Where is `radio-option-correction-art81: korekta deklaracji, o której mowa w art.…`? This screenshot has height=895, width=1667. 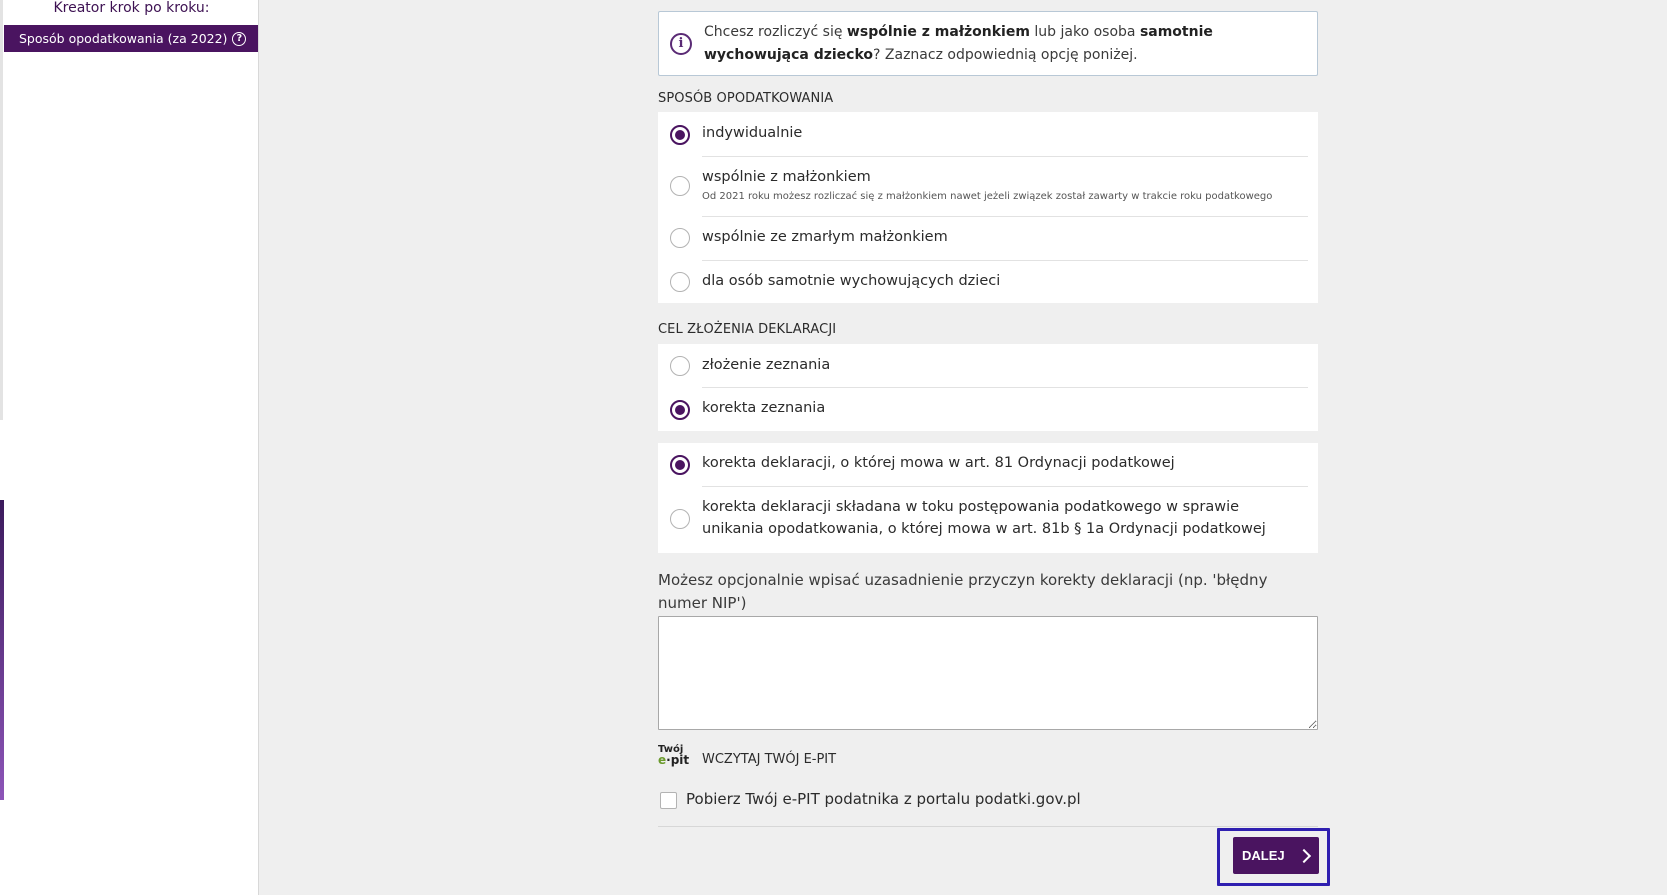
radio-option-correction-art81: korekta deklaracji, o której mowa w art.… is located at coordinates (988, 464).